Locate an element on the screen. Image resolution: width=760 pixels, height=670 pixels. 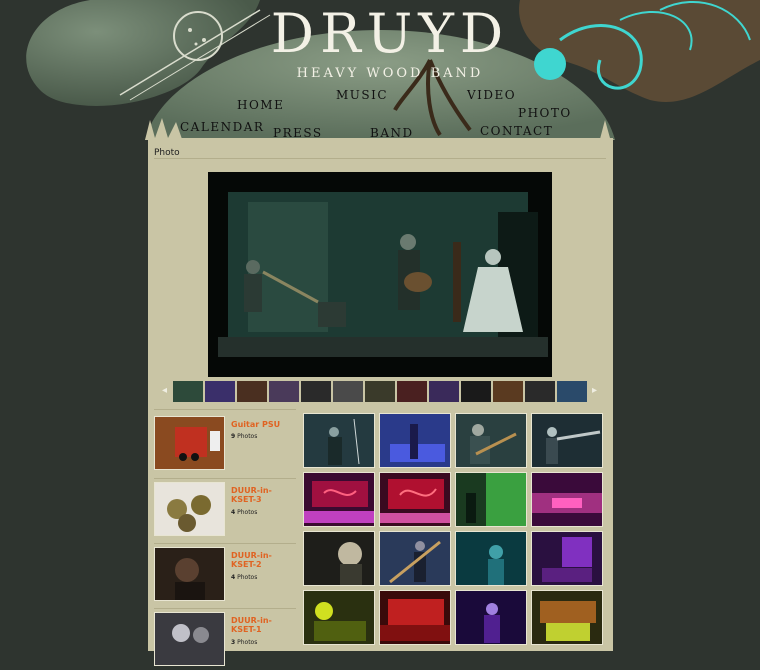
album-item: Guitar PSU 9 Photos is located at coordinates (225, 445).